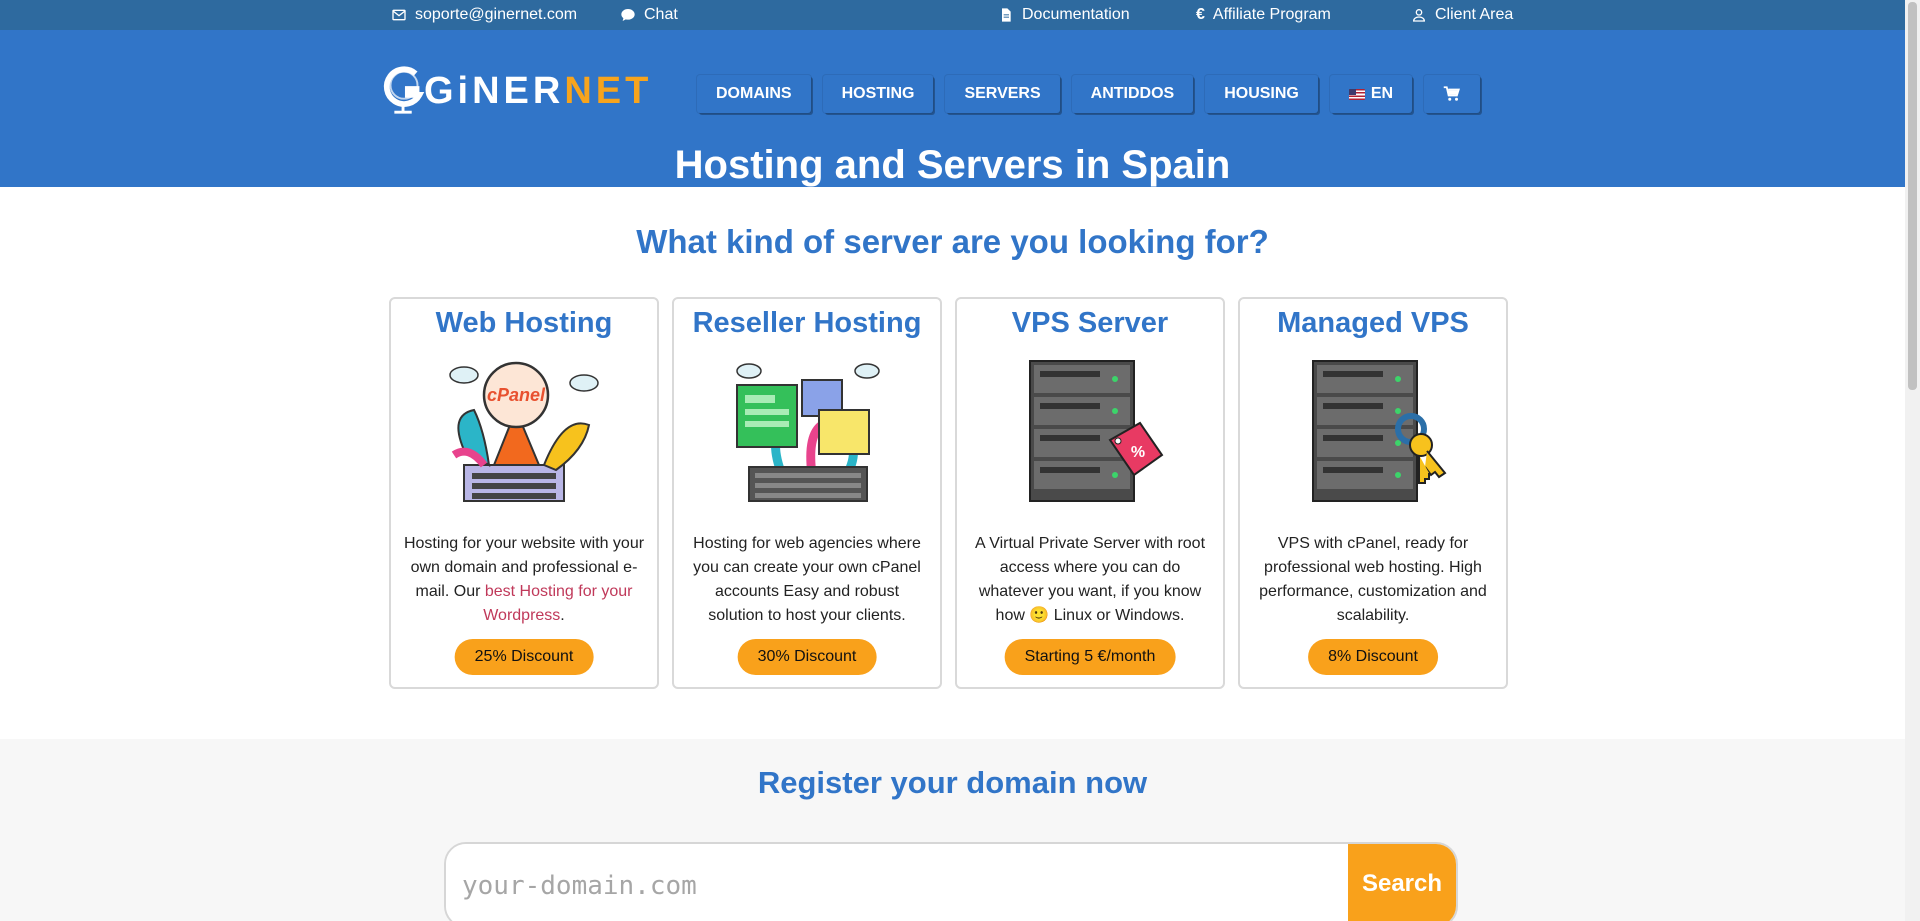 The image size is (1920, 921). What do you see at coordinates (878, 94) in the screenshot?
I see `nav-hosting: HOSTING` at bounding box center [878, 94].